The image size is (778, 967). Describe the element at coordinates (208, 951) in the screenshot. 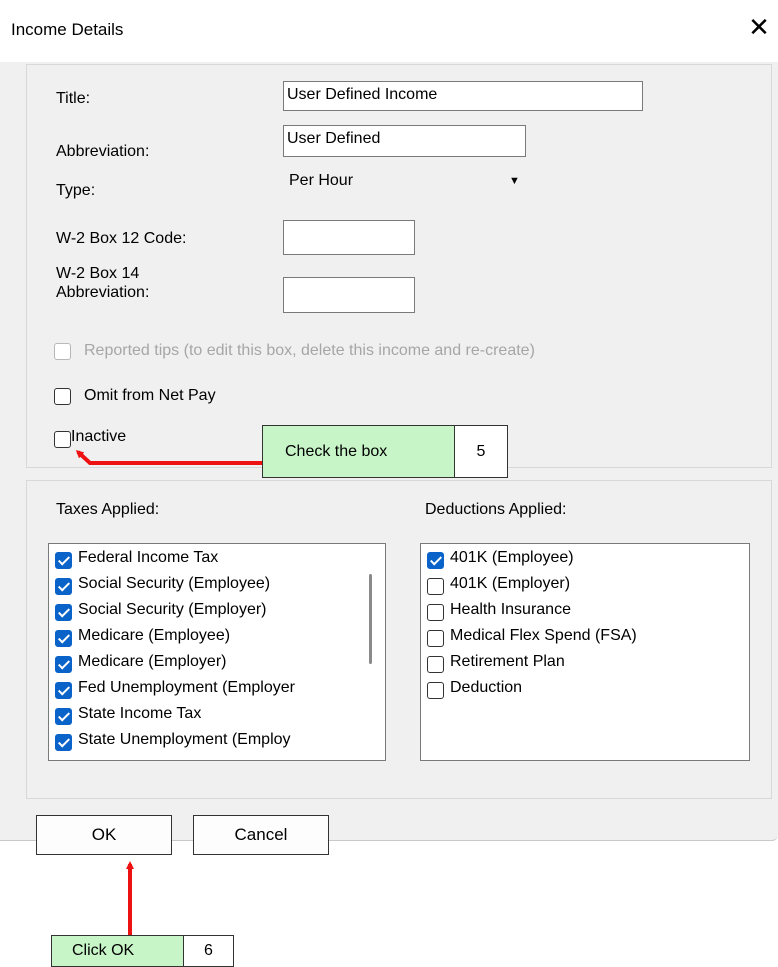

I see `step6-number: 6` at that location.